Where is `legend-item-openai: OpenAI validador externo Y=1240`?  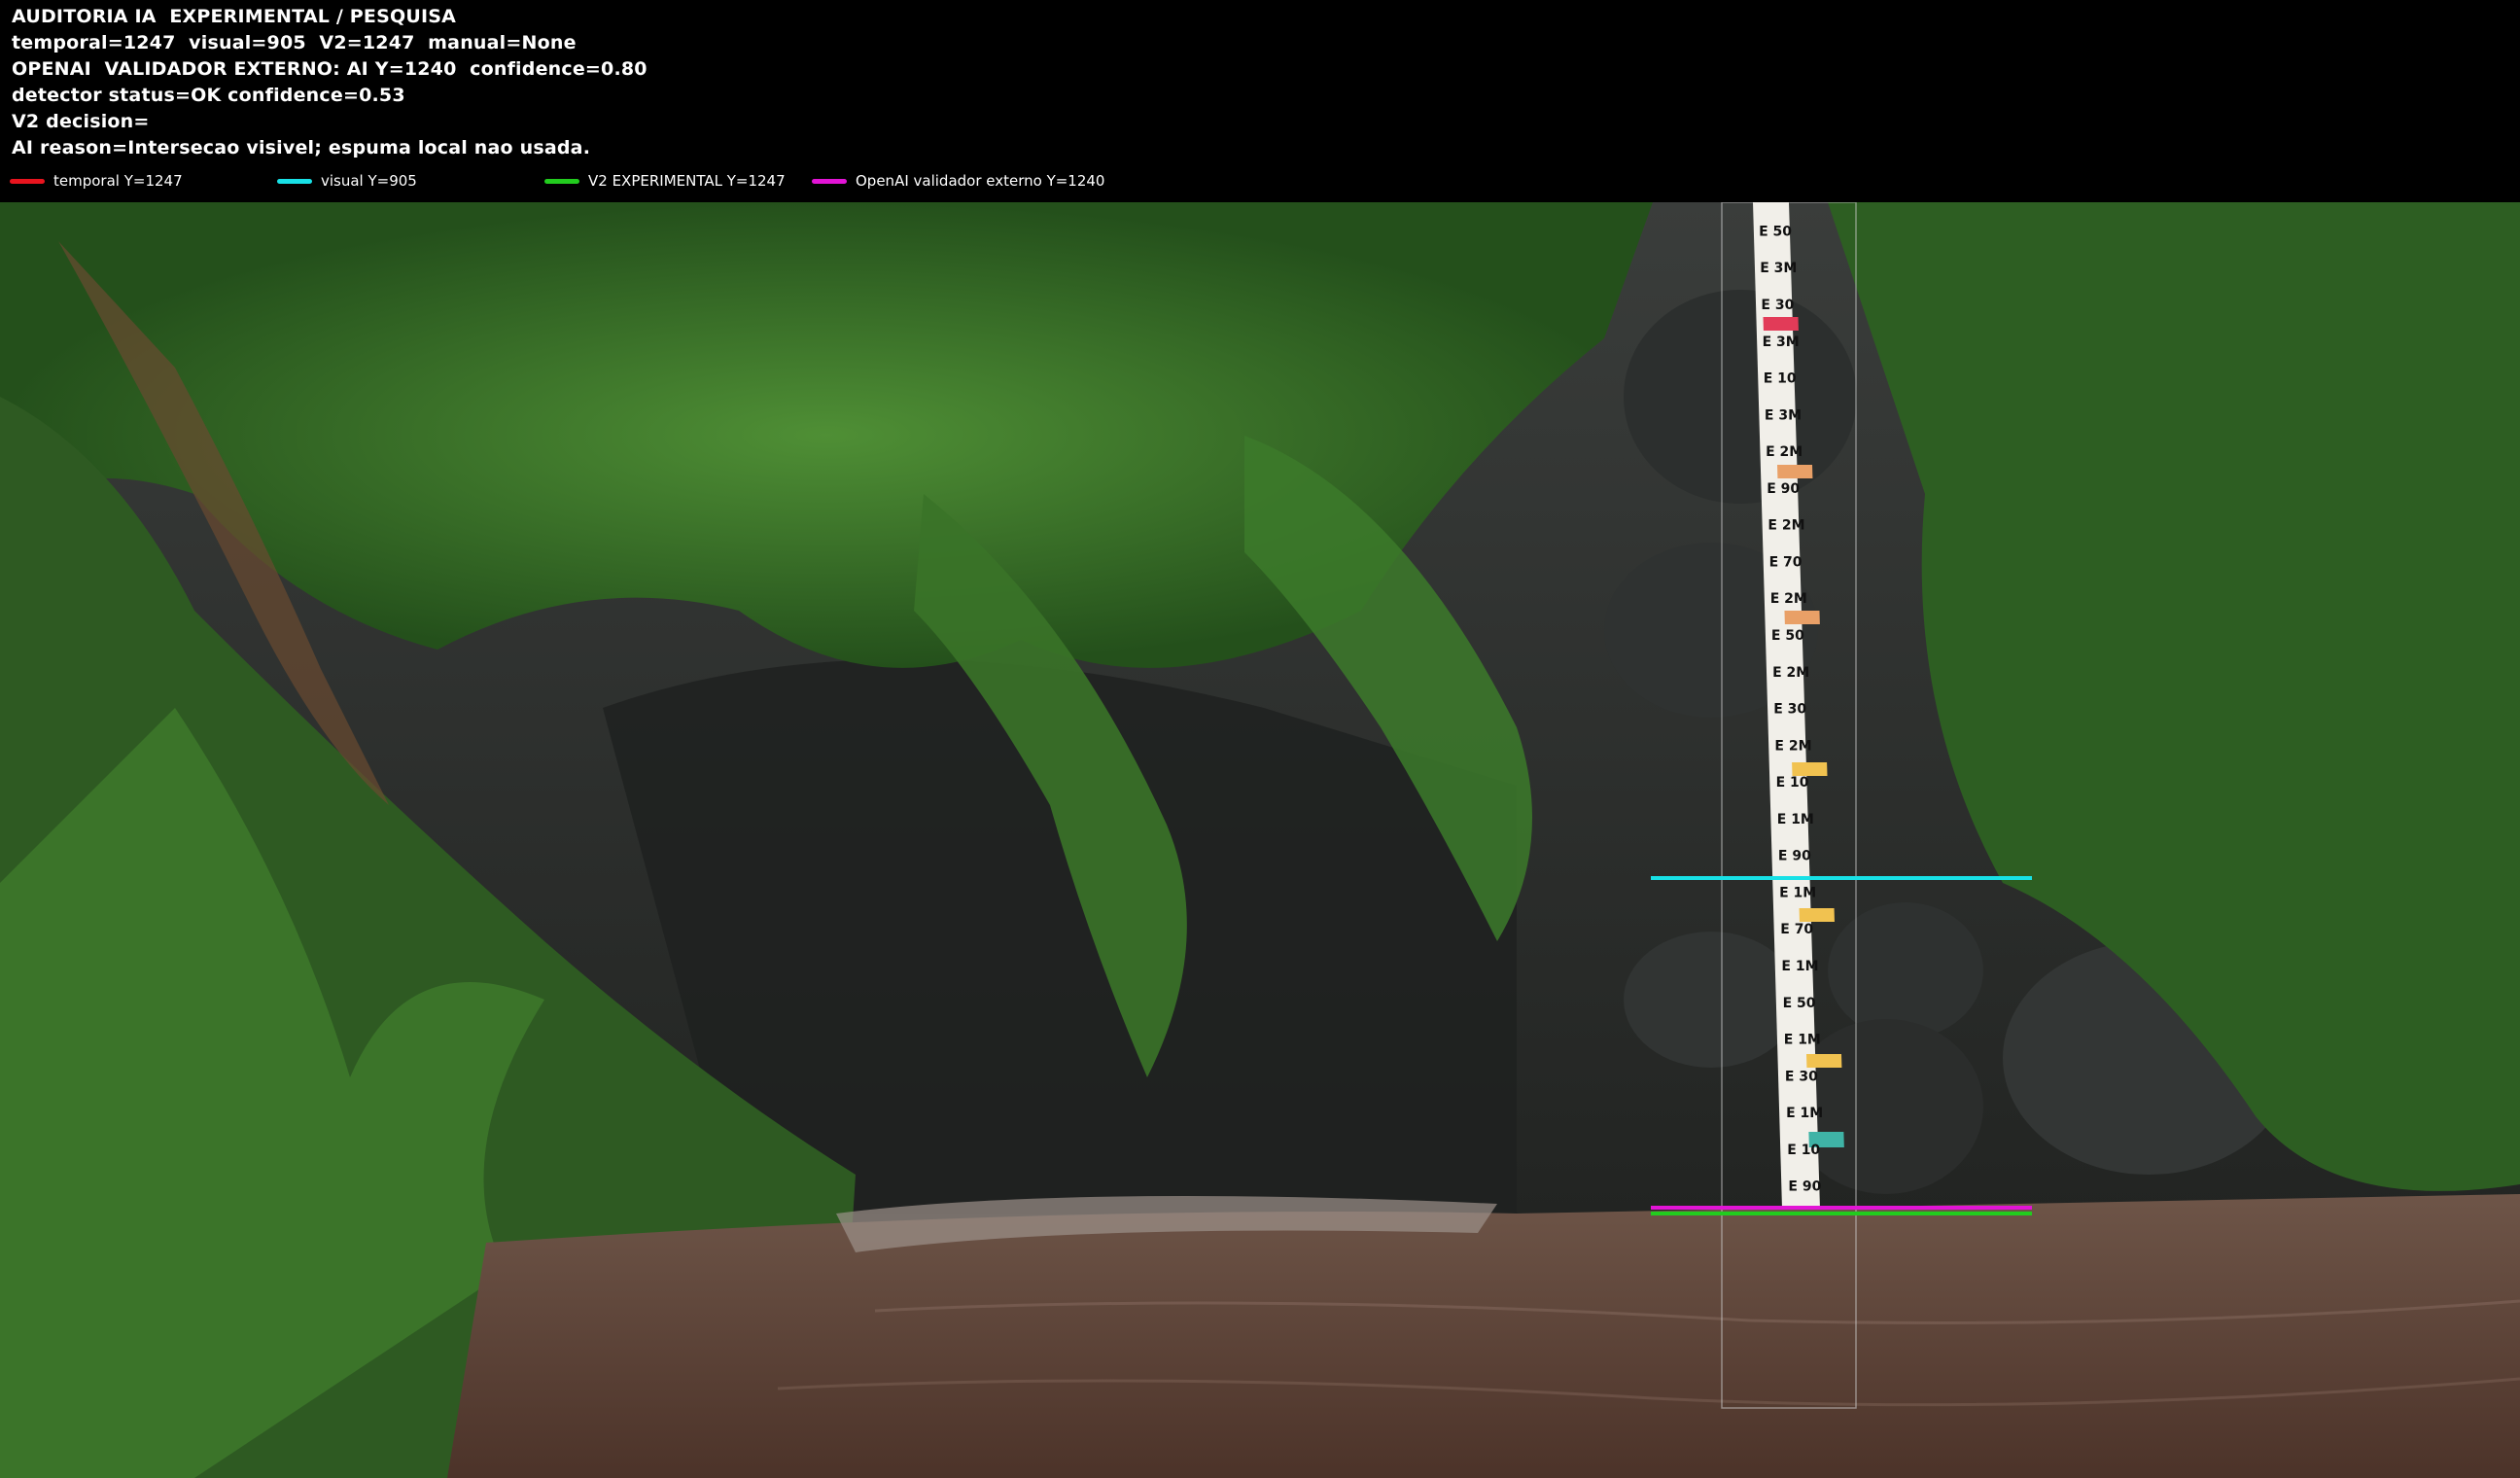
legend-item-openai: OpenAI validador externo Y=1240 is located at coordinates (958, 181).